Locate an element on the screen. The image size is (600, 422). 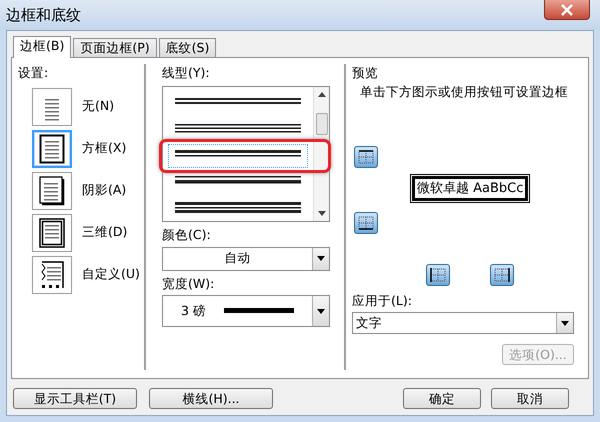
close-button is located at coordinates (567, 10).